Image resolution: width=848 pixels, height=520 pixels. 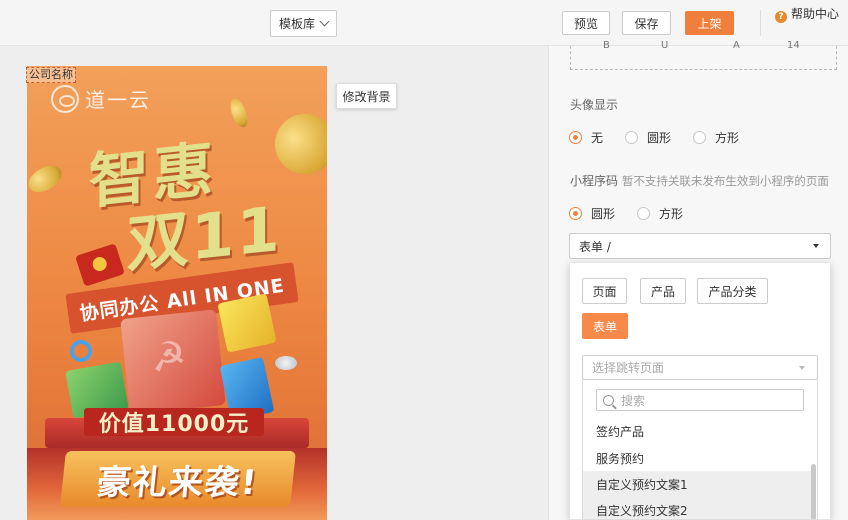 I want to click on avatar-display-label: 头像显示, so click(x=594, y=105).